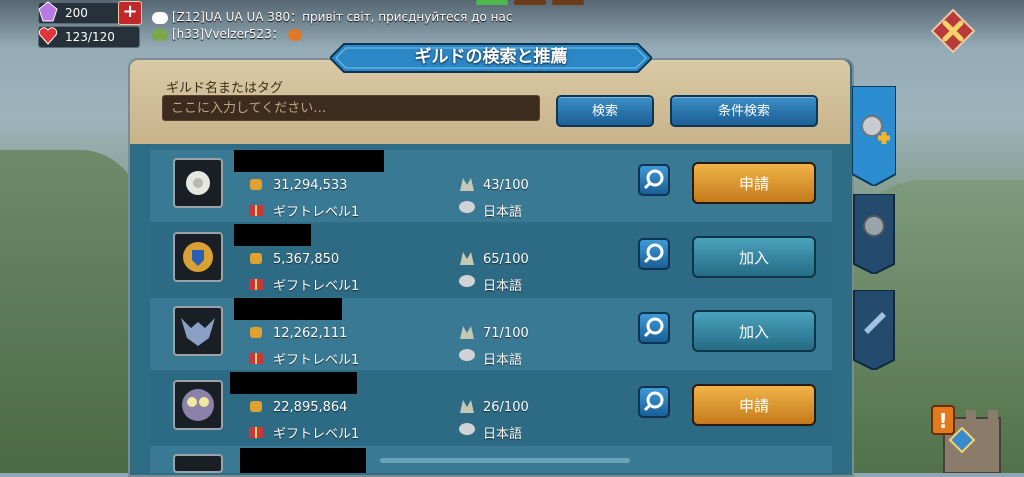 The image size is (1024, 477). I want to click on guild-row: 22,895,864 ギフトレベル1 26/100 日本語 申請, so click(491, 408).